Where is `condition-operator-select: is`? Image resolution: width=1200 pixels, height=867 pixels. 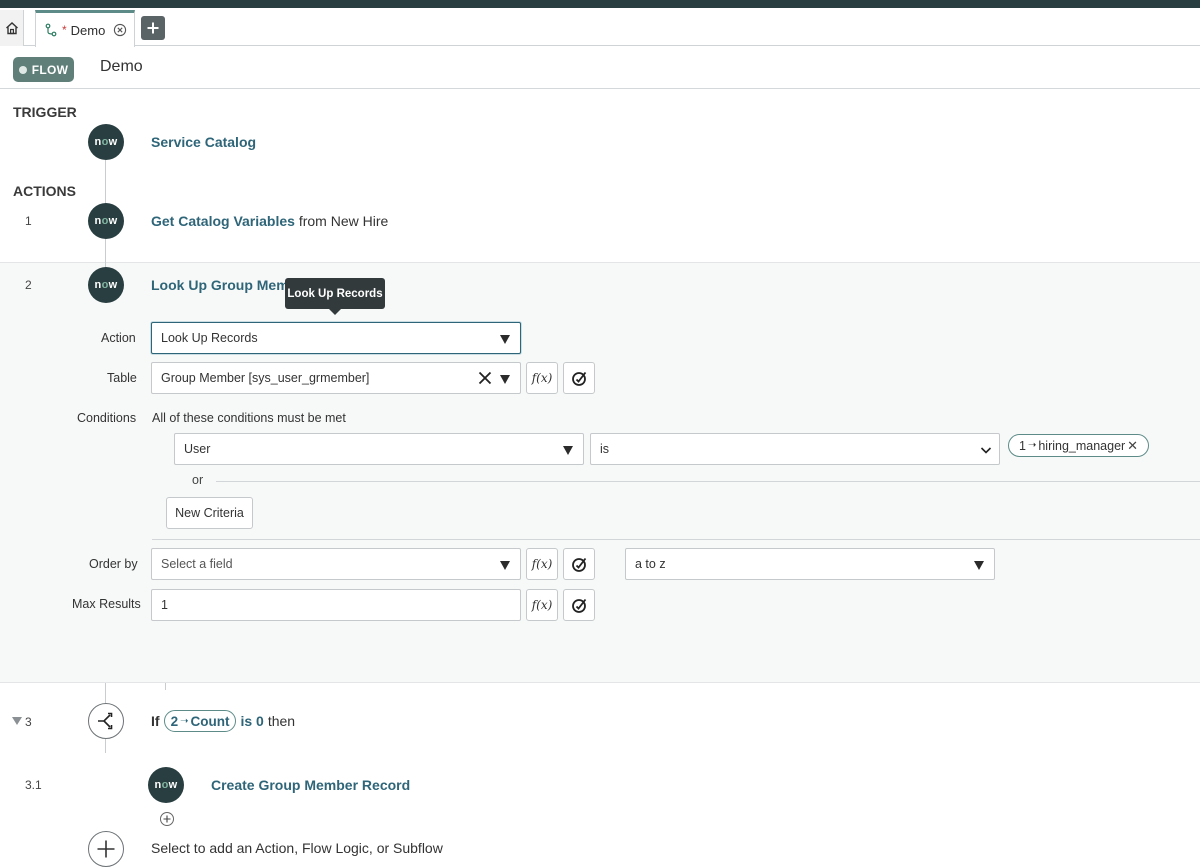 condition-operator-select: is is located at coordinates (795, 449).